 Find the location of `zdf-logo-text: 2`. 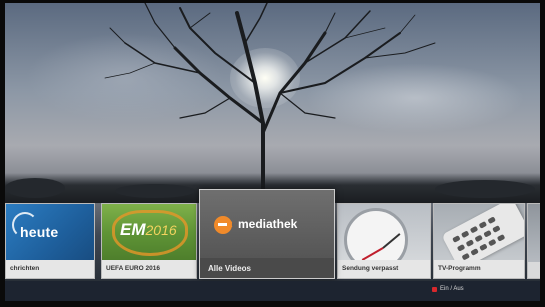

zdf-logo-text: 2 is located at coordinates (230, 224).